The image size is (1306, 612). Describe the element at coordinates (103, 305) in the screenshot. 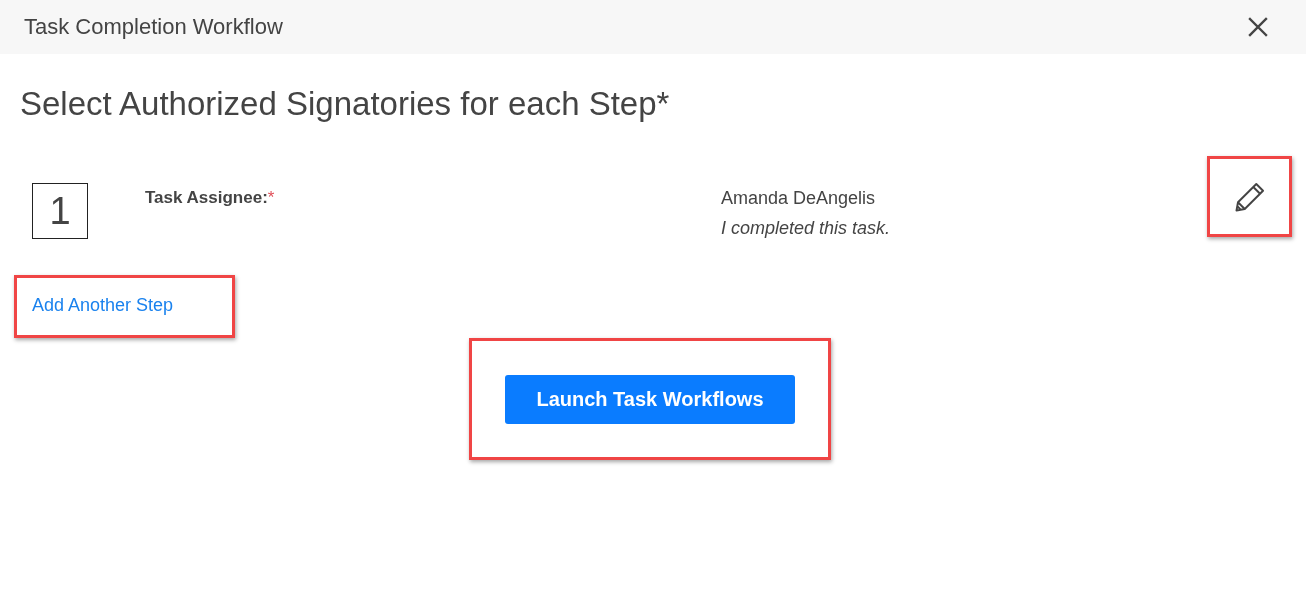

I see `add-step-link: Add Another Step` at that location.